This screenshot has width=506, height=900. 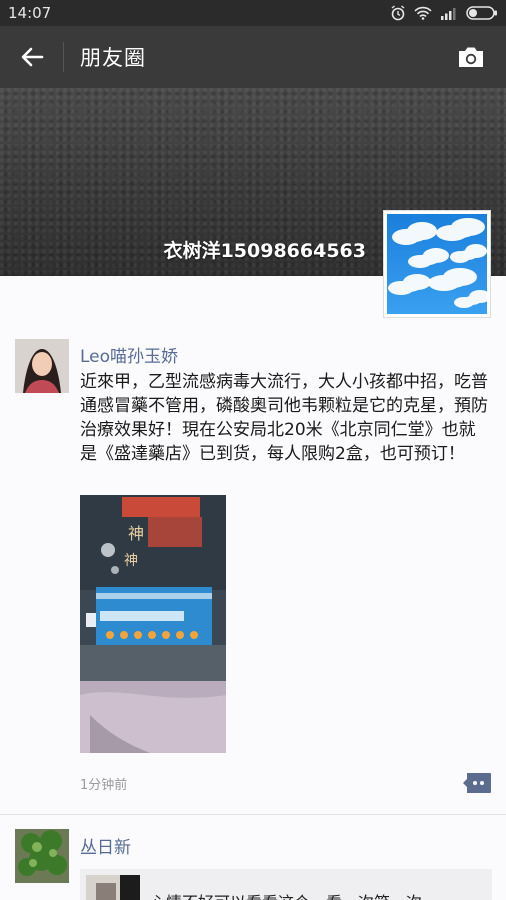 What do you see at coordinates (104, 785) in the screenshot?
I see `post-timestamp: 1分钟前` at bounding box center [104, 785].